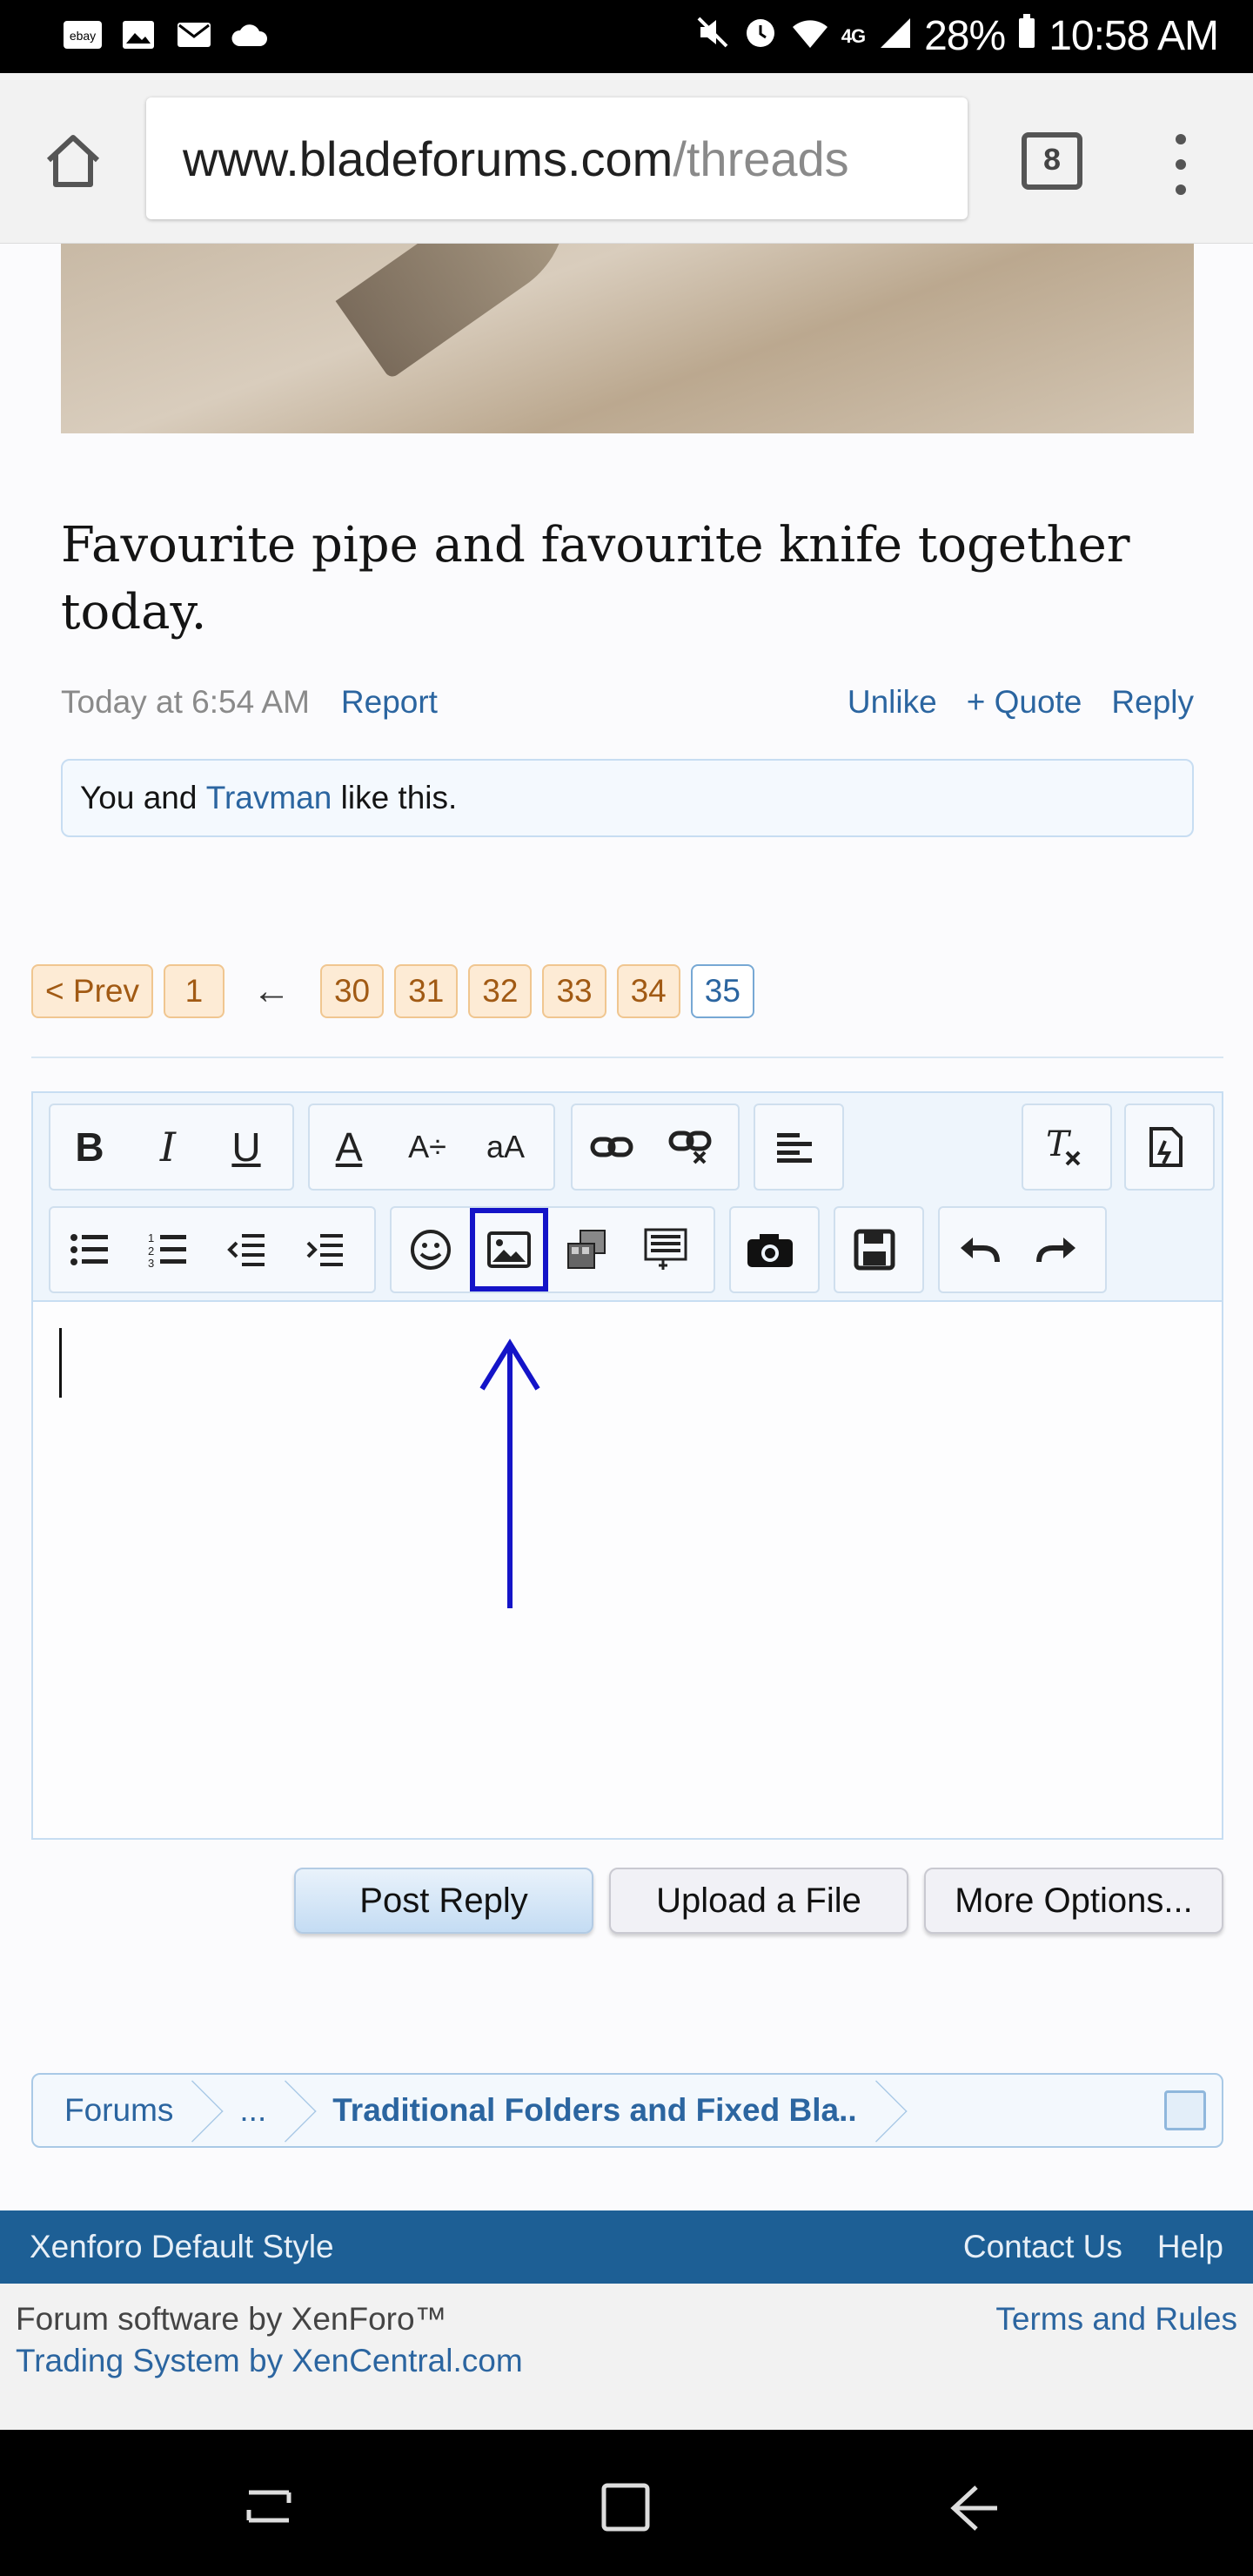 This screenshot has height=2576, width=1253. What do you see at coordinates (627, 798) in the screenshot?
I see `likes-summary: You and Travman like this.` at bounding box center [627, 798].